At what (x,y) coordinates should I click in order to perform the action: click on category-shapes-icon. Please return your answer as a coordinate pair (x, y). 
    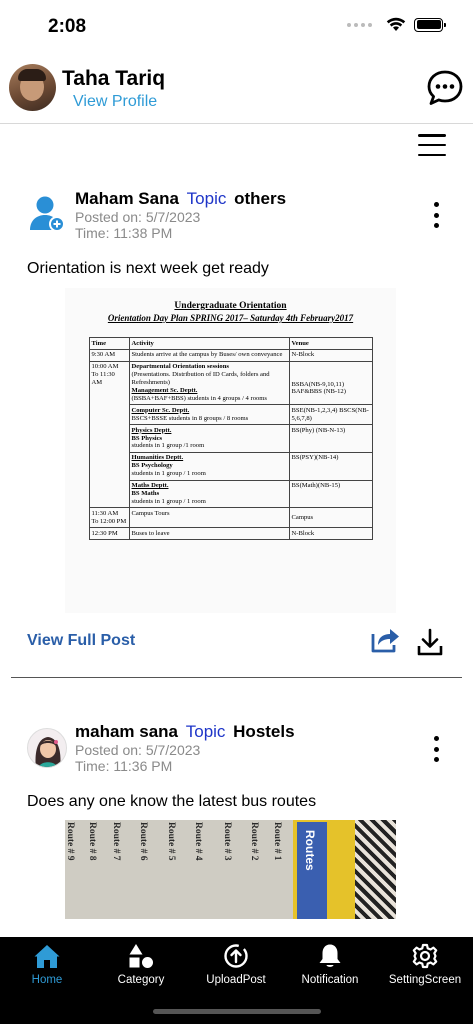
    Looking at the image, I should click on (141, 956).